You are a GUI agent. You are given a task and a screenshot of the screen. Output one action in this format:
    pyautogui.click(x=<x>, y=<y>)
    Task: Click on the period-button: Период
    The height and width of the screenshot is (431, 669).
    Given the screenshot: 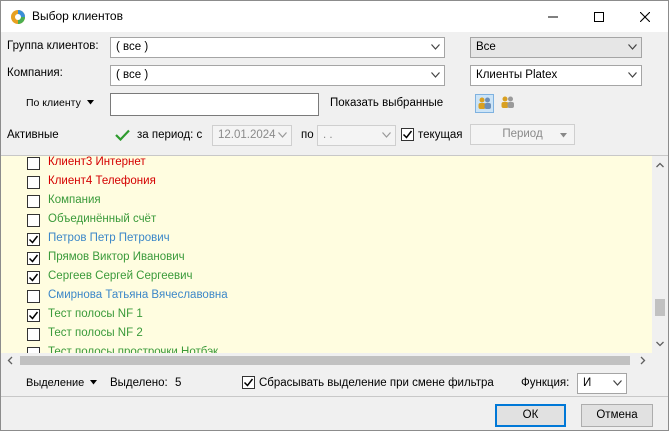 What is the action you would take?
    pyautogui.click(x=522, y=134)
    